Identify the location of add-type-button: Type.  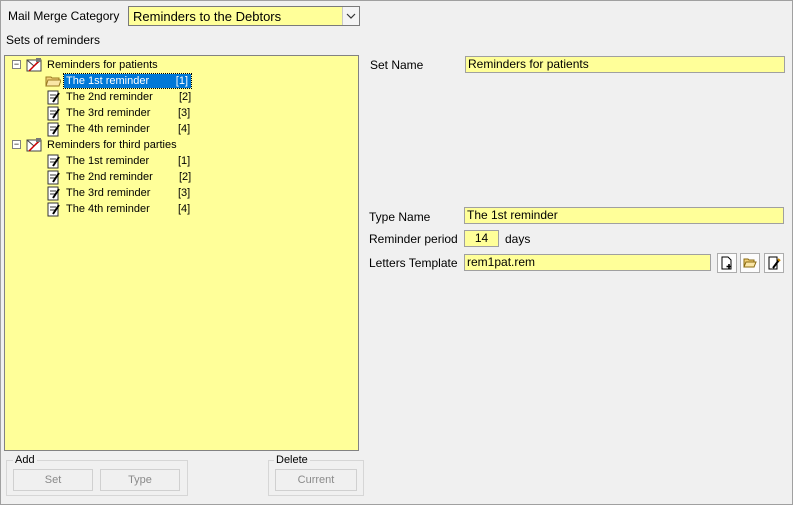
(140, 480).